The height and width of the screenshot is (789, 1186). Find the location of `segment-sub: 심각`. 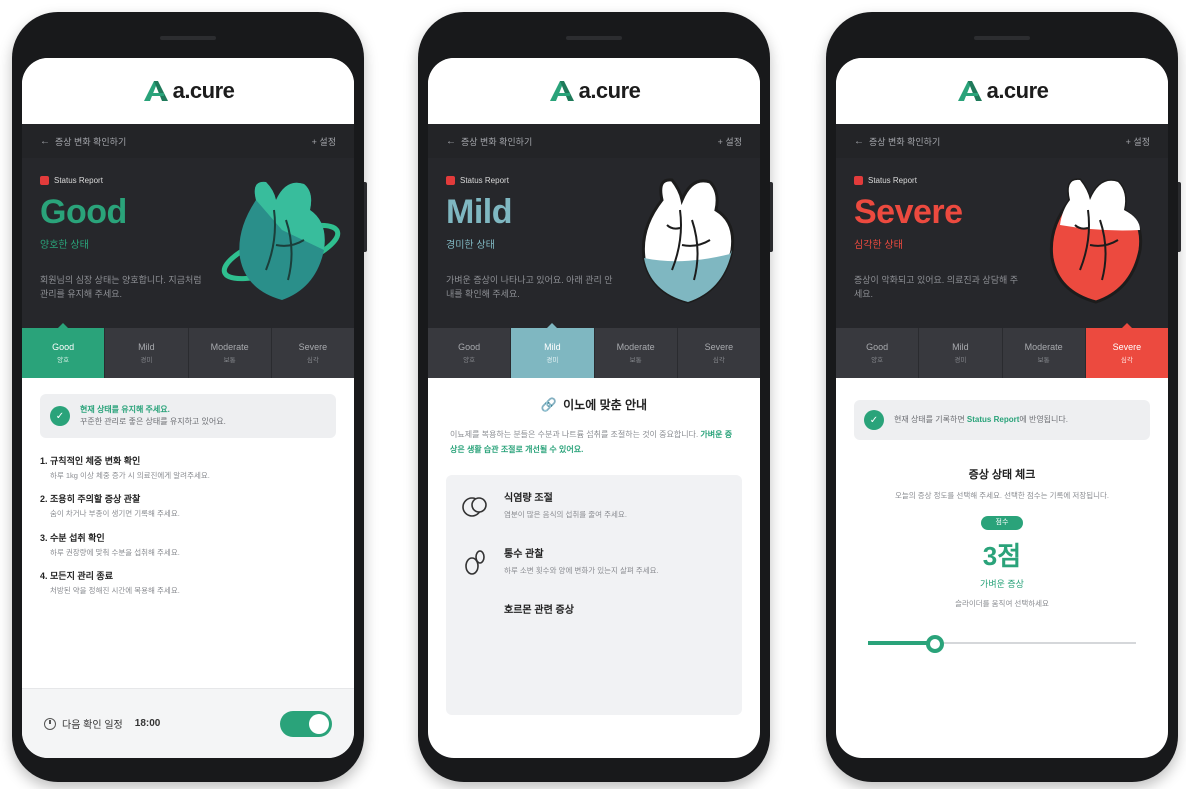

segment-sub: 심각 is located at coordinates (718, 360).